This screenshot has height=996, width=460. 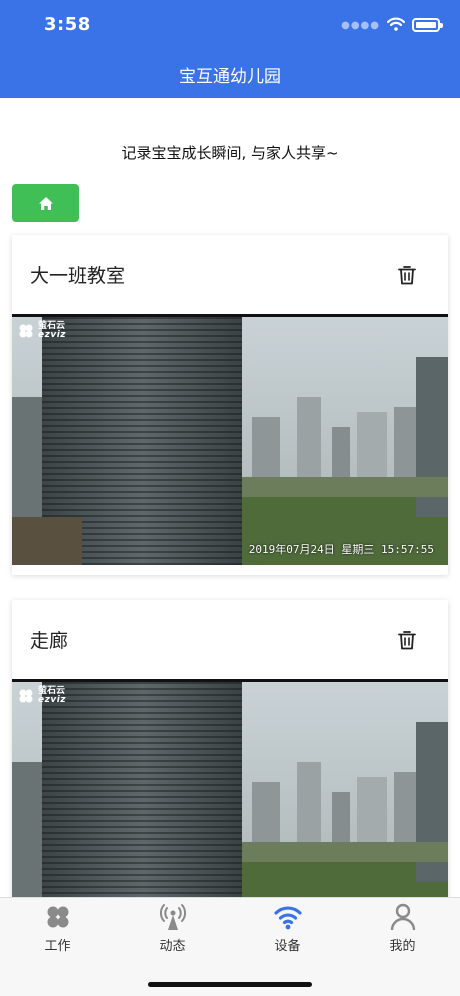 I want to click on page-title: 宝互通幼儿园, so click(x=230, y=77).